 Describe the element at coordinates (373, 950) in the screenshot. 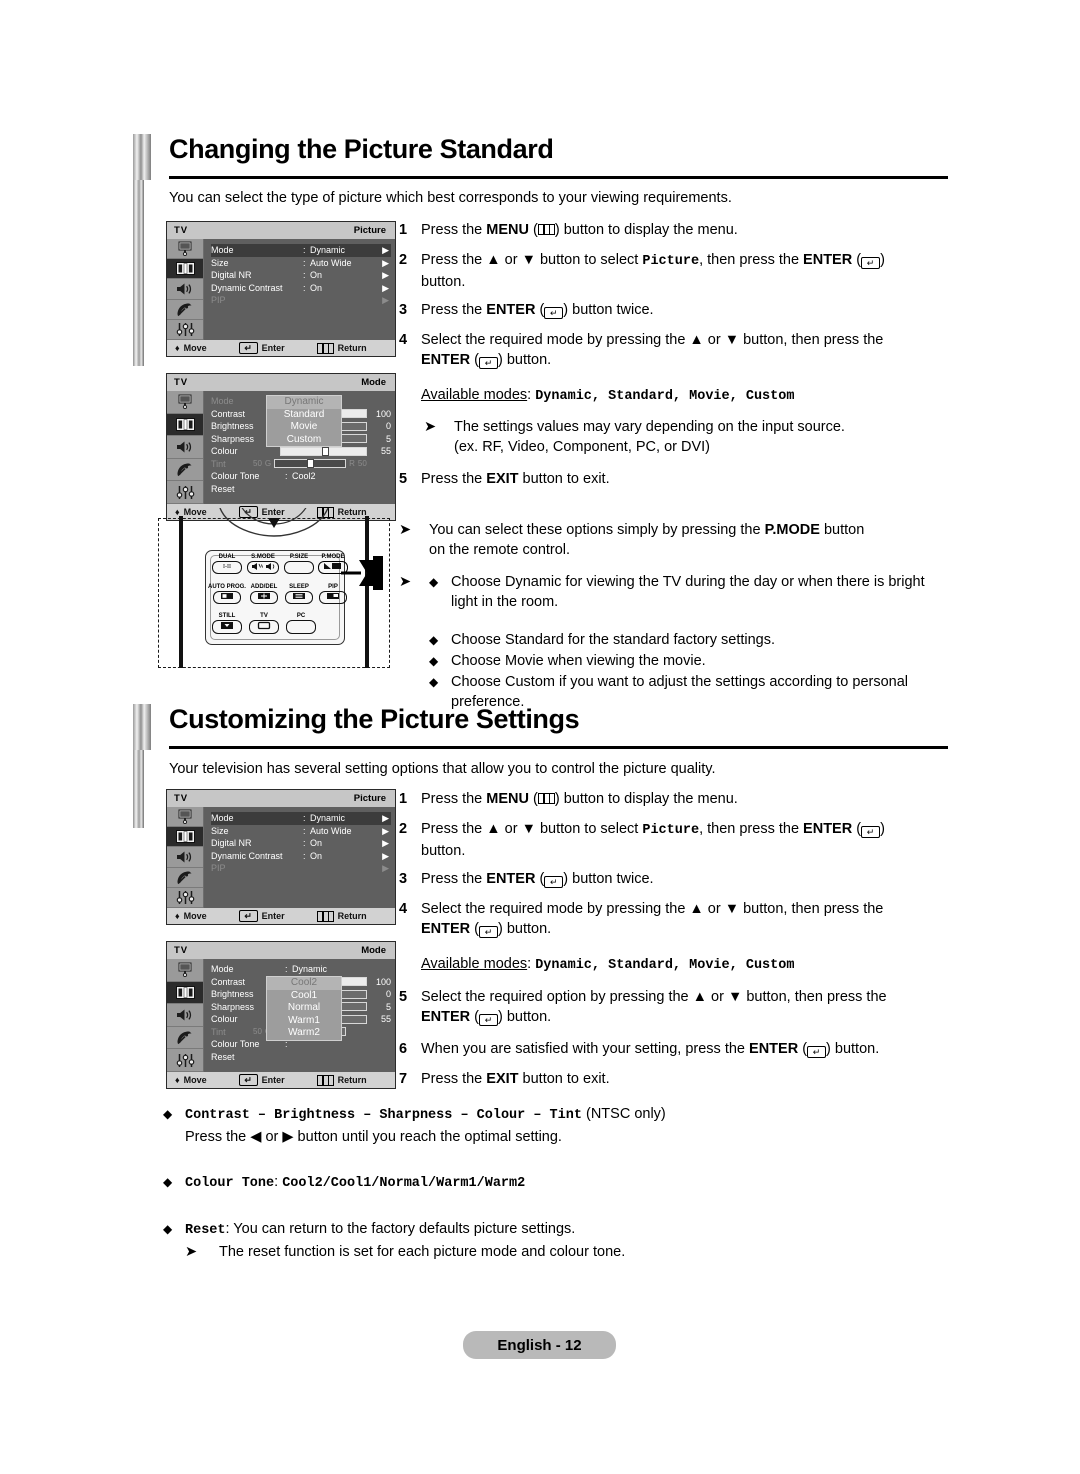

I see `osd-title: Mode` at that location.